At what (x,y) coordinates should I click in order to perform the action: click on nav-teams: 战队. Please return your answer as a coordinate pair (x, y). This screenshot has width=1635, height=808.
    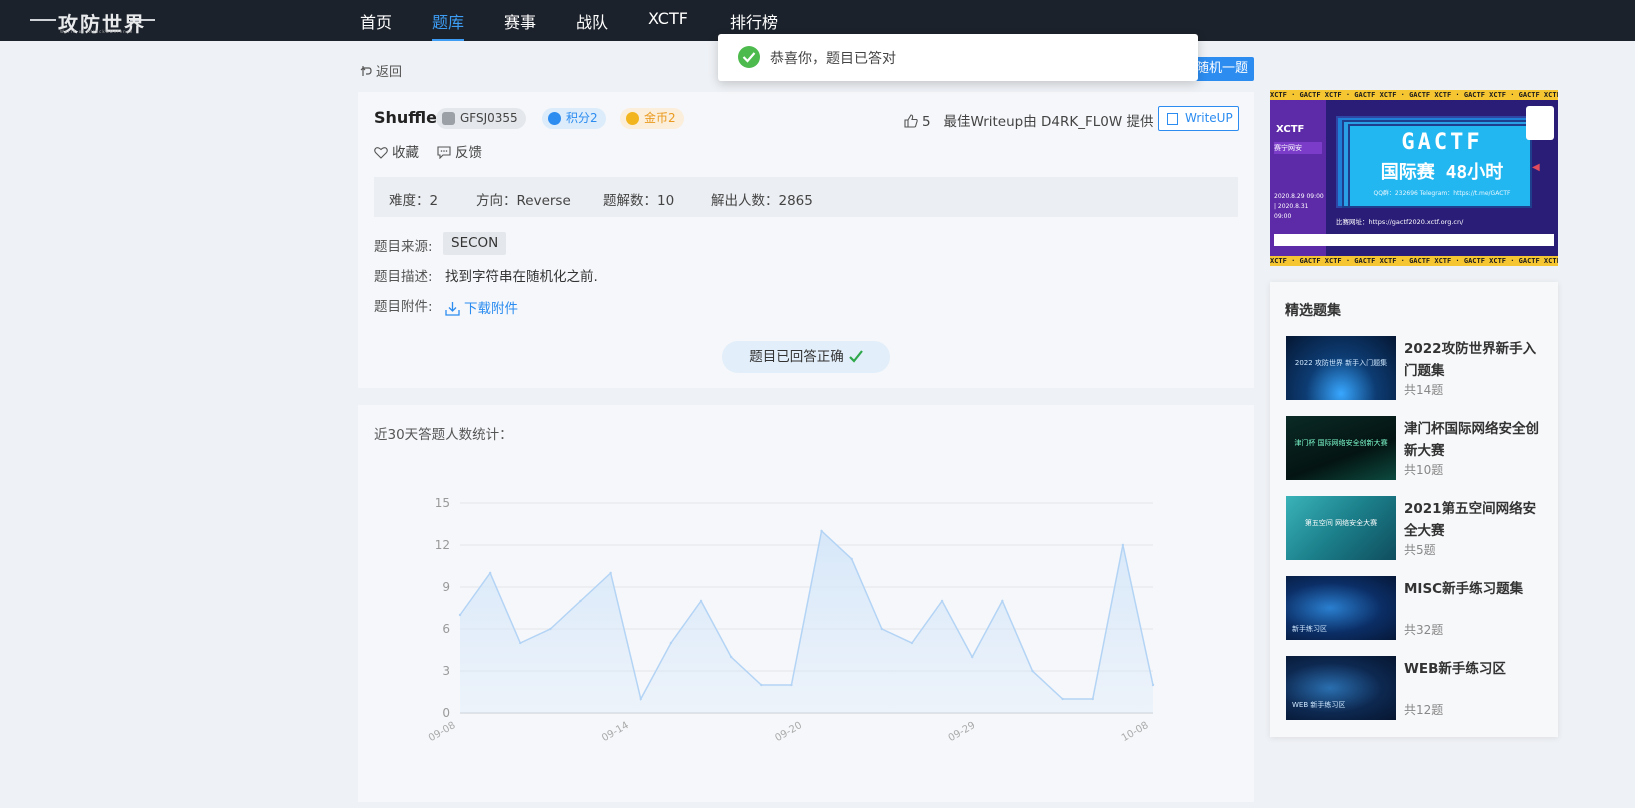
    Looking at the image, I should click on (592, 25).